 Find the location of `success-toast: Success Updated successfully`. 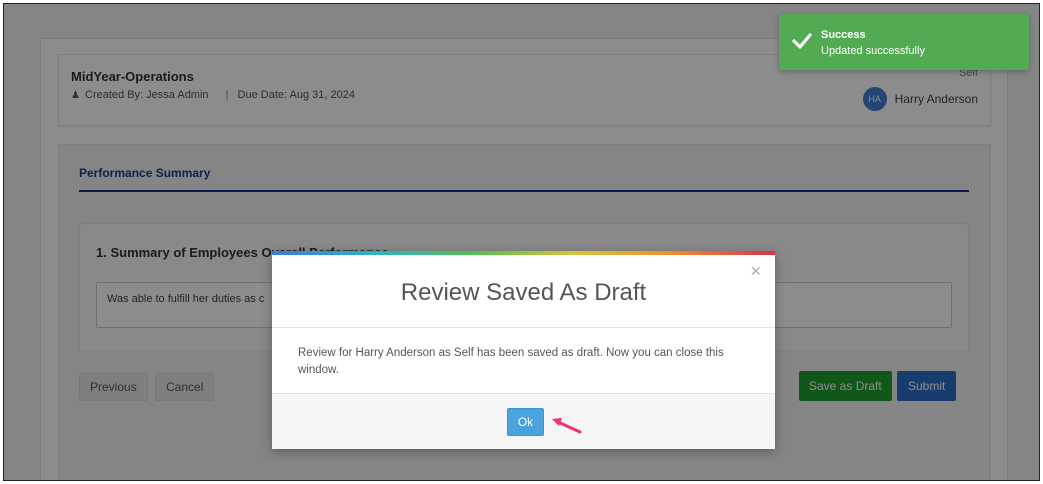

success-toast: Success Updated successfully is located at coordinates (904, 42).